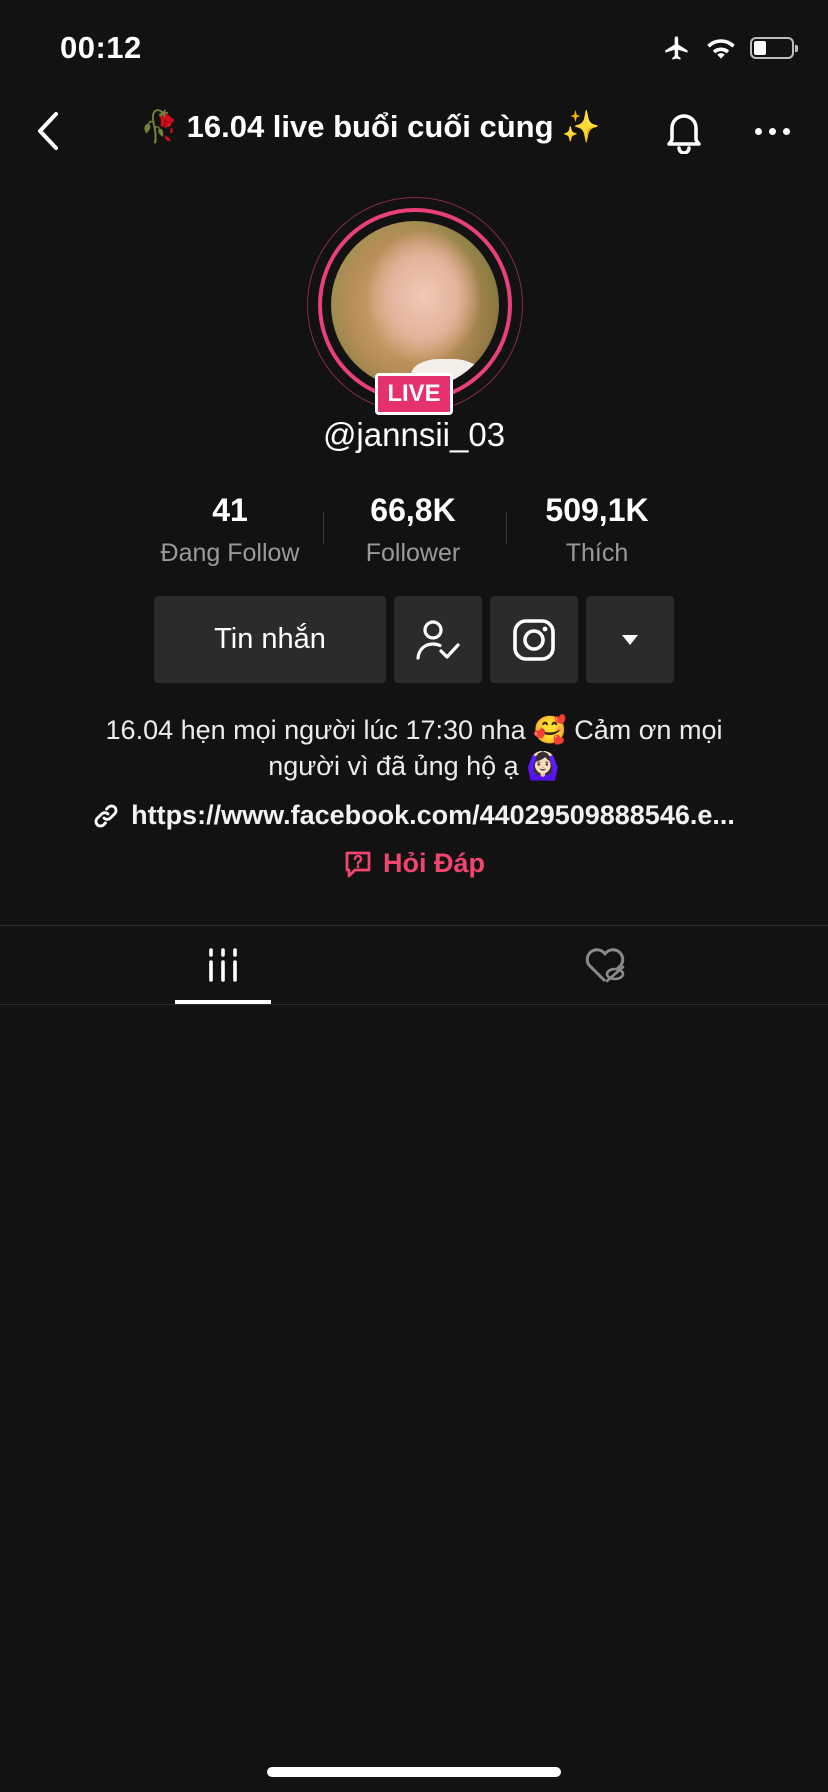  What do you see at coordinates (721, 49) in the screenshot?
I see `wifi-icon` at bounding box center [721, 49].